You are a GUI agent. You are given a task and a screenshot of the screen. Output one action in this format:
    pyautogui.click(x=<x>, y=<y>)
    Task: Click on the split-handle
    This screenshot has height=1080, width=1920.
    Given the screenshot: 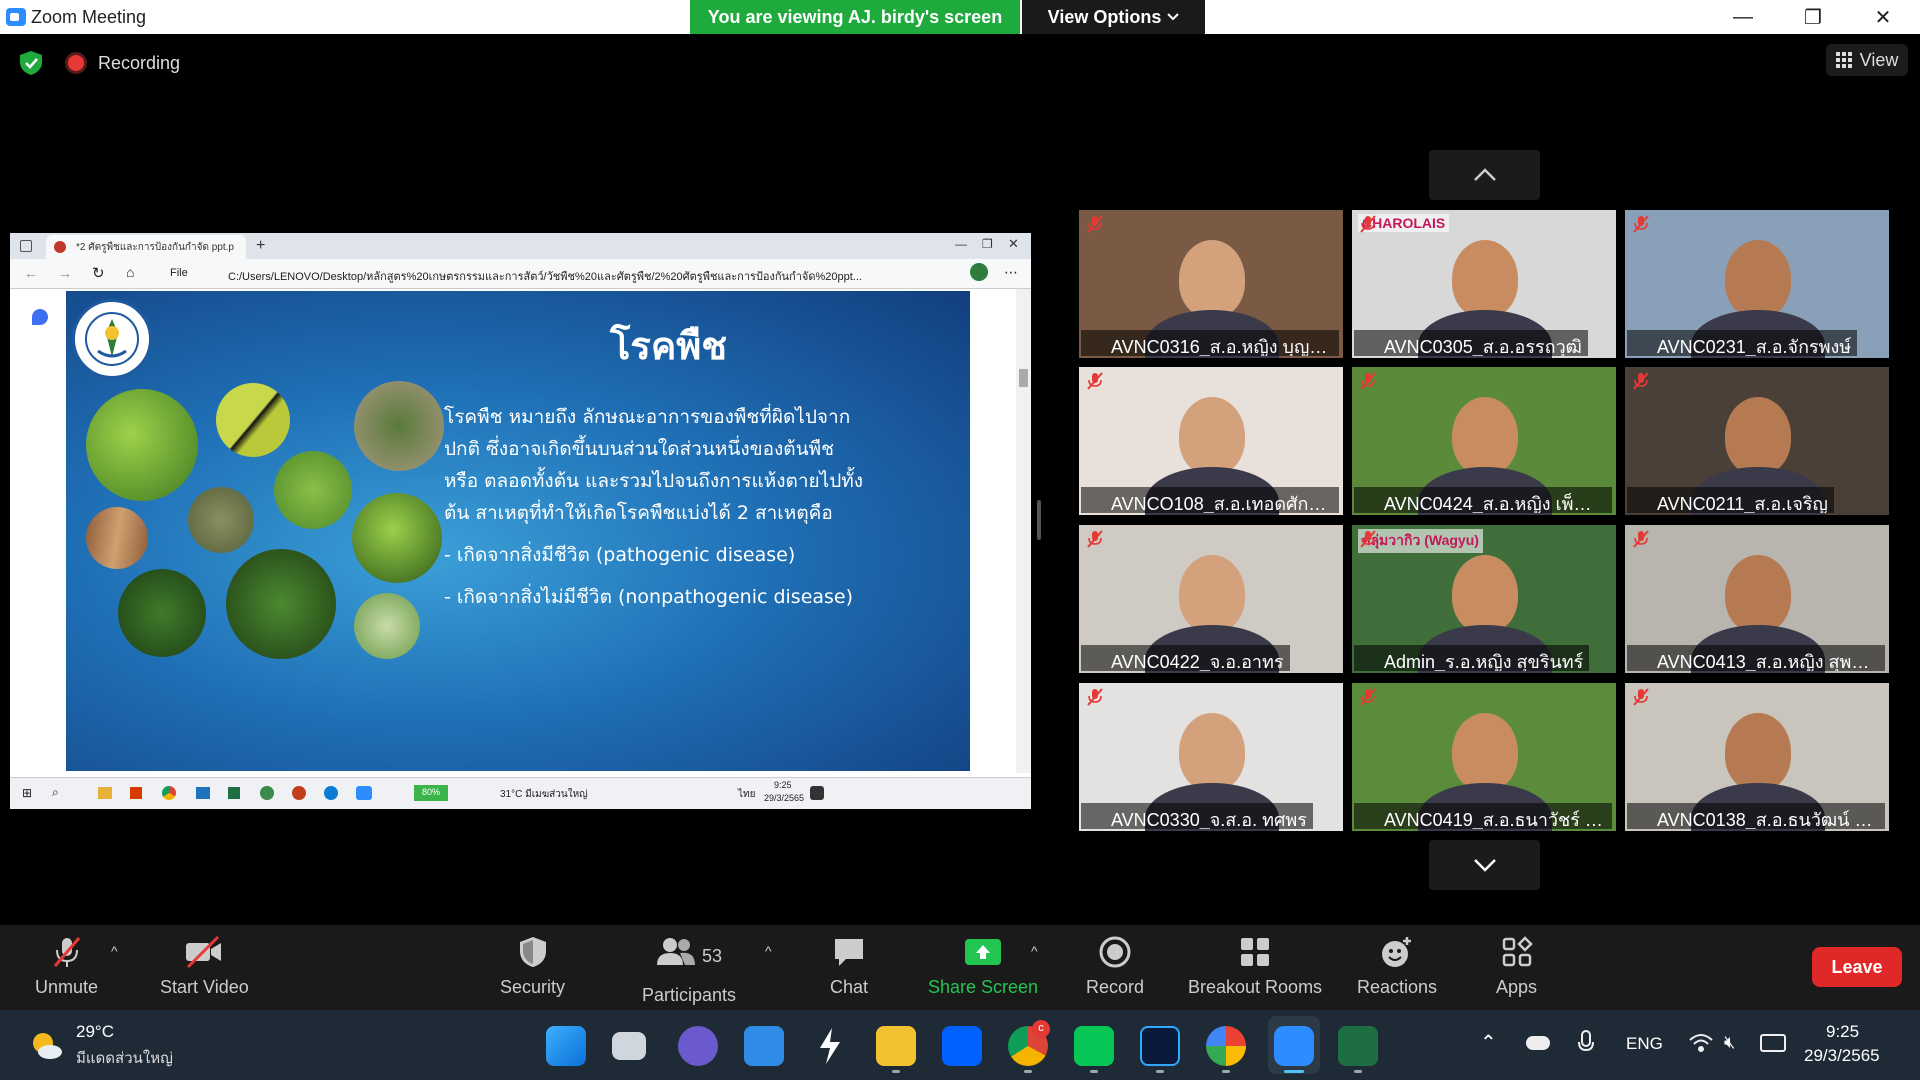 What is the action you would take?
    pyautogui.click(x=1039, y=520)
    